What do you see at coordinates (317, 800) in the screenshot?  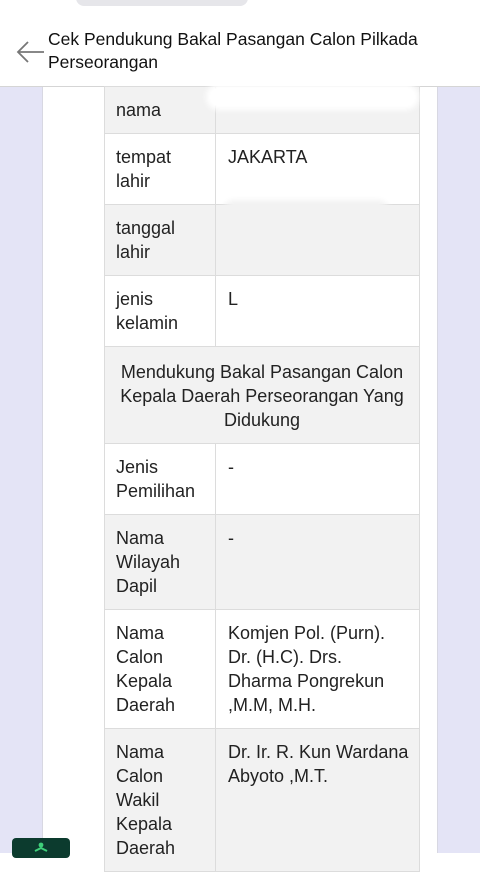 I see `row-value-calon-wakil-kepala-daerah: Dr. Ir. R. Kun Wardana Abyoto ,M.T.` at bounding box center [317, 800].